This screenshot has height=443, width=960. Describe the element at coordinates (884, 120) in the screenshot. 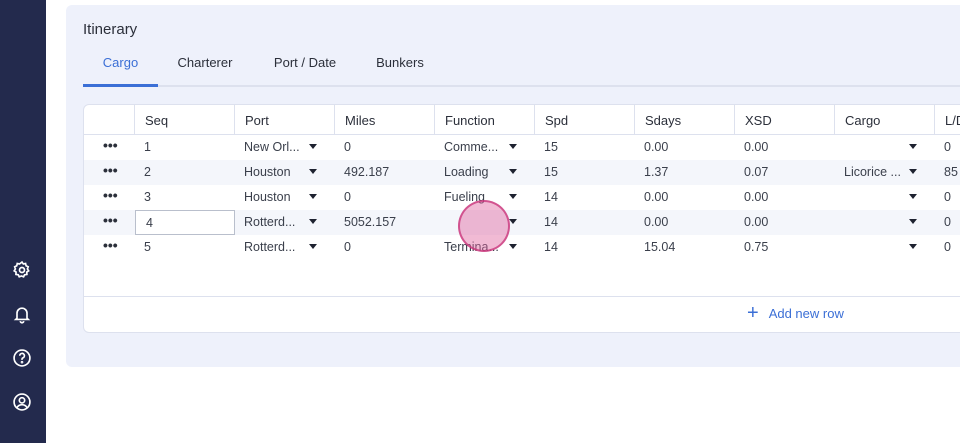

I see `col-cargo: Cargo` at that location.